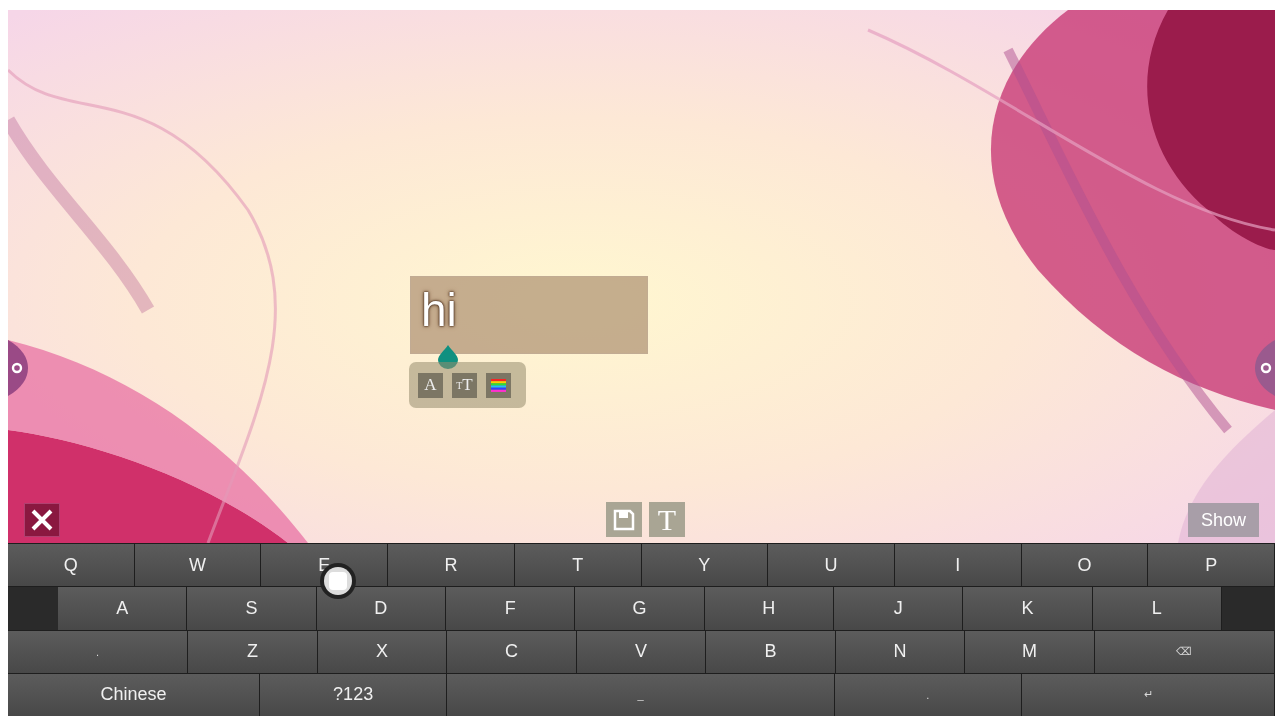 This screenshot has width=1279, height=716. What do you see at coordinates (253, 651) in the screenshot?
I see `key: Z` at bounding box center [253, 651].